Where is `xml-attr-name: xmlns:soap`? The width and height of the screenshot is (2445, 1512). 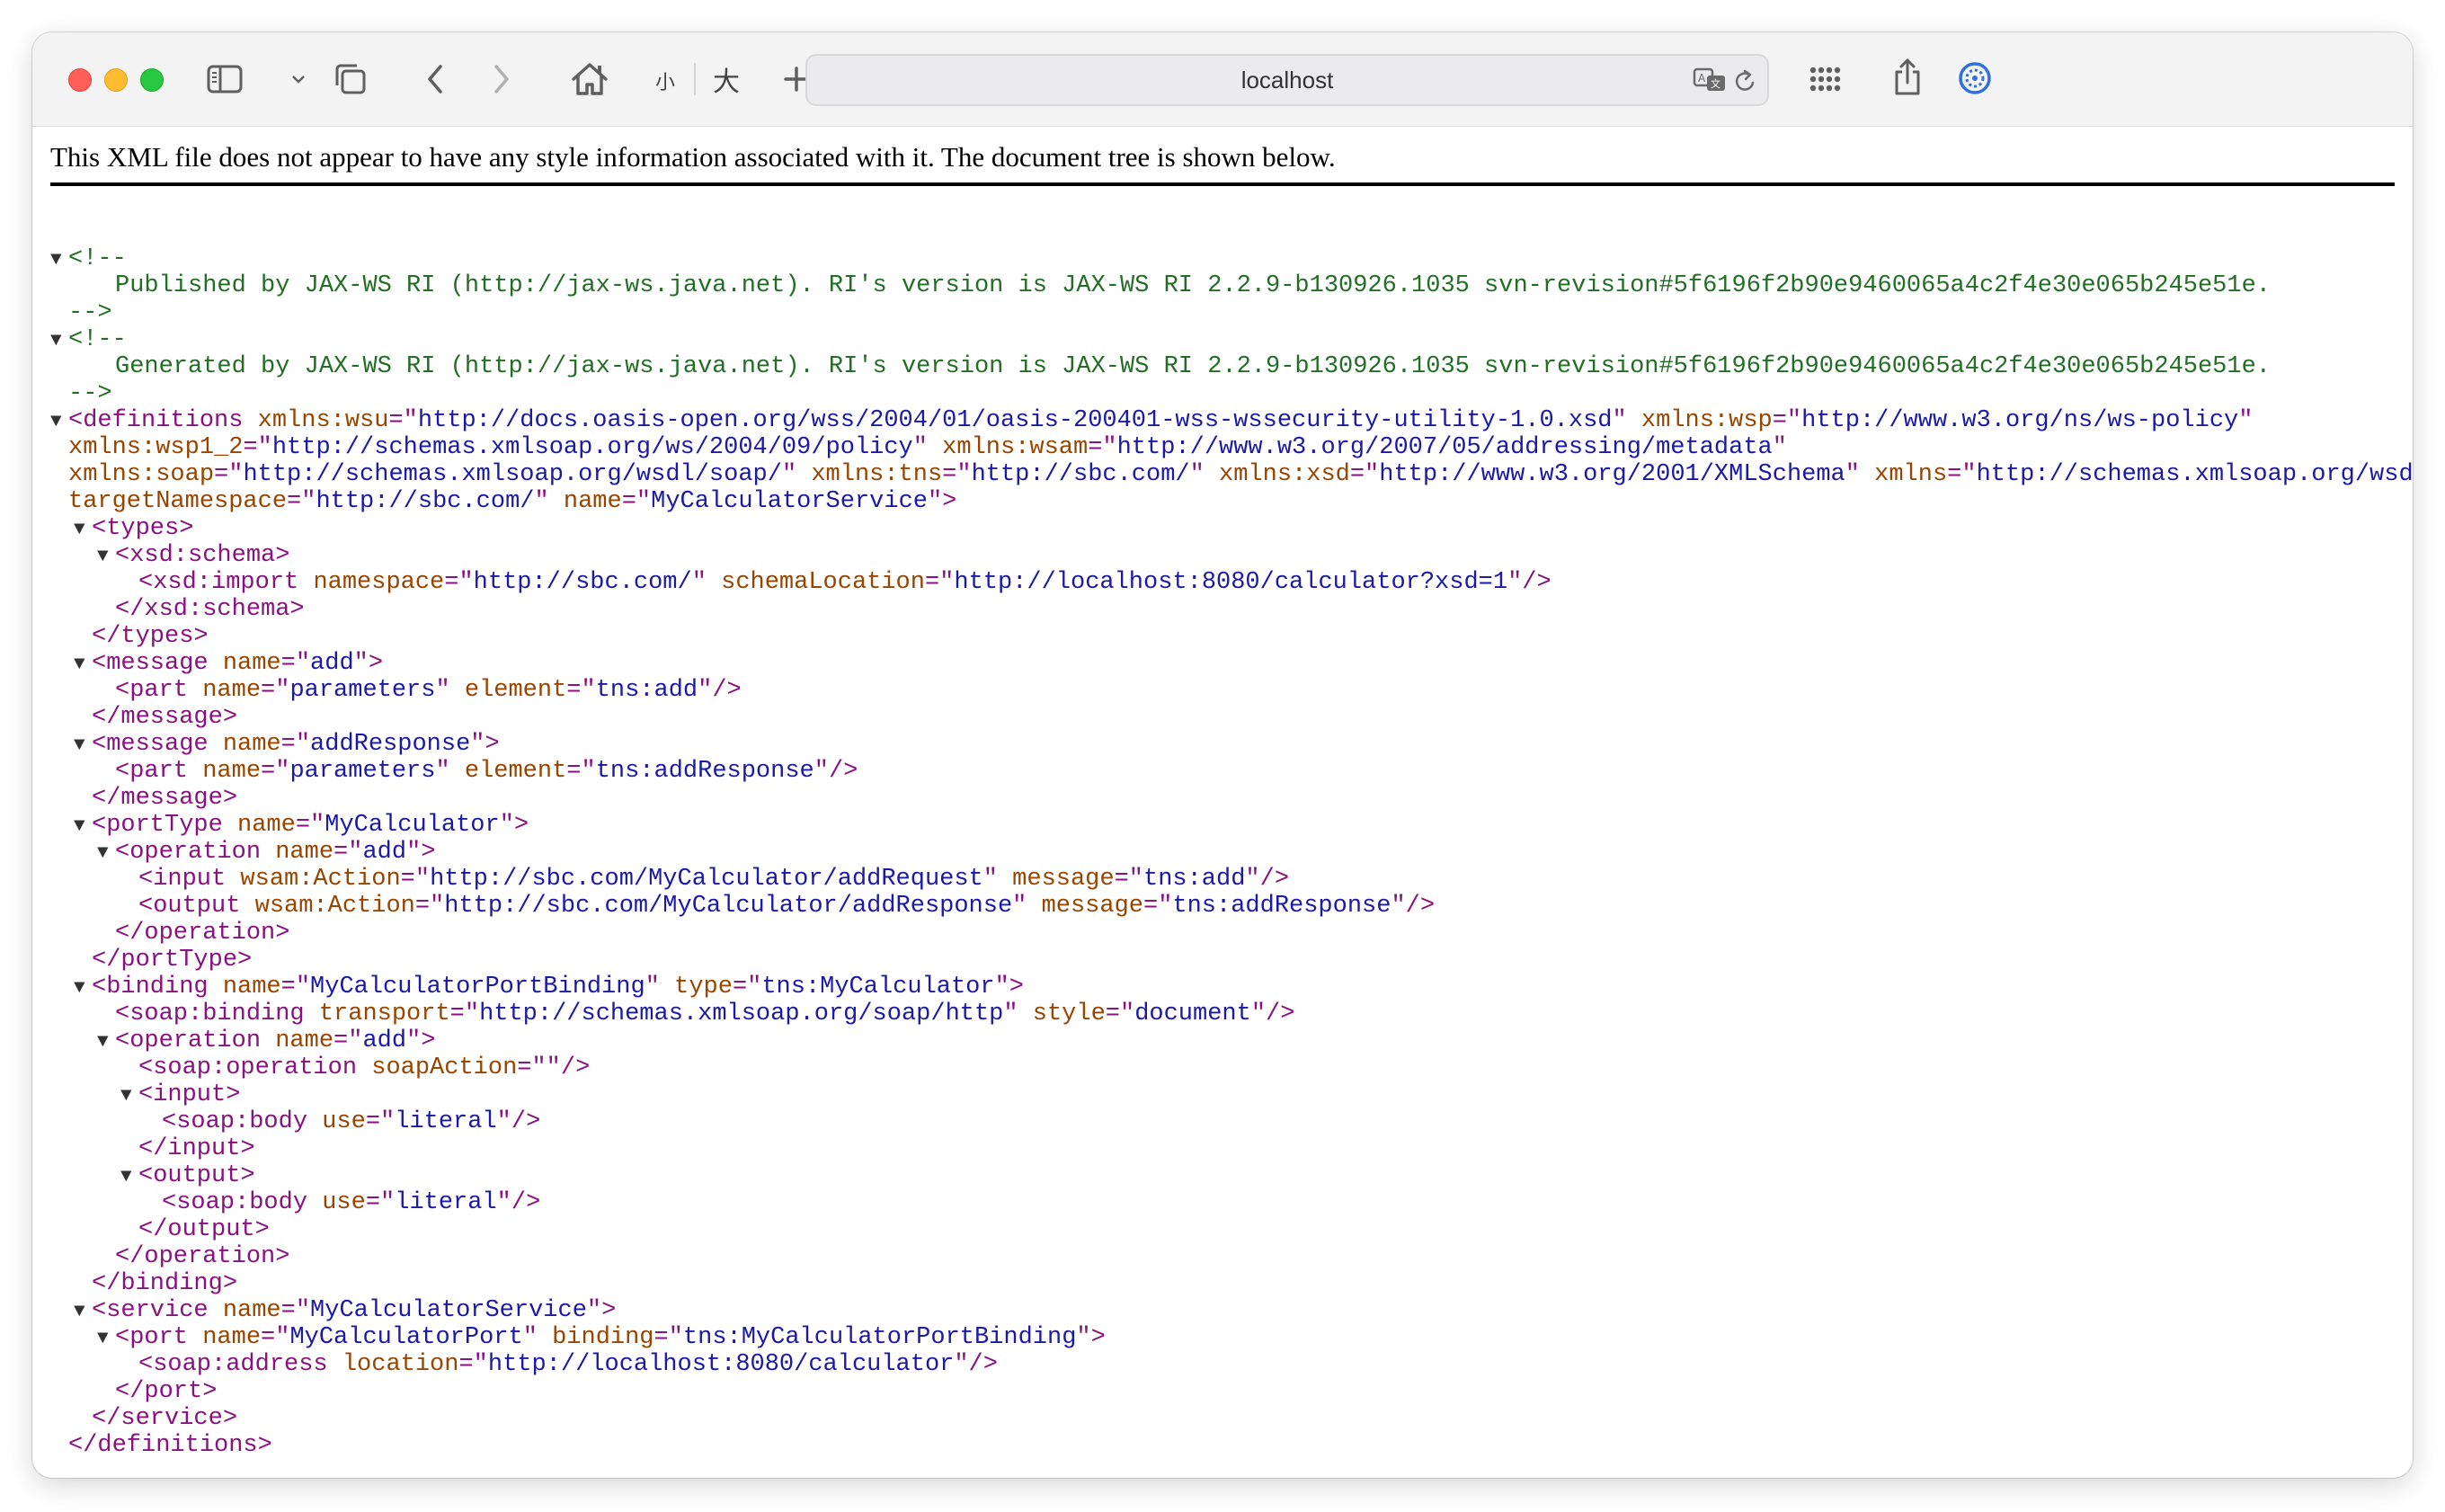 xml-attr-name: xmlns:soap is located at coordinates (141, 474).